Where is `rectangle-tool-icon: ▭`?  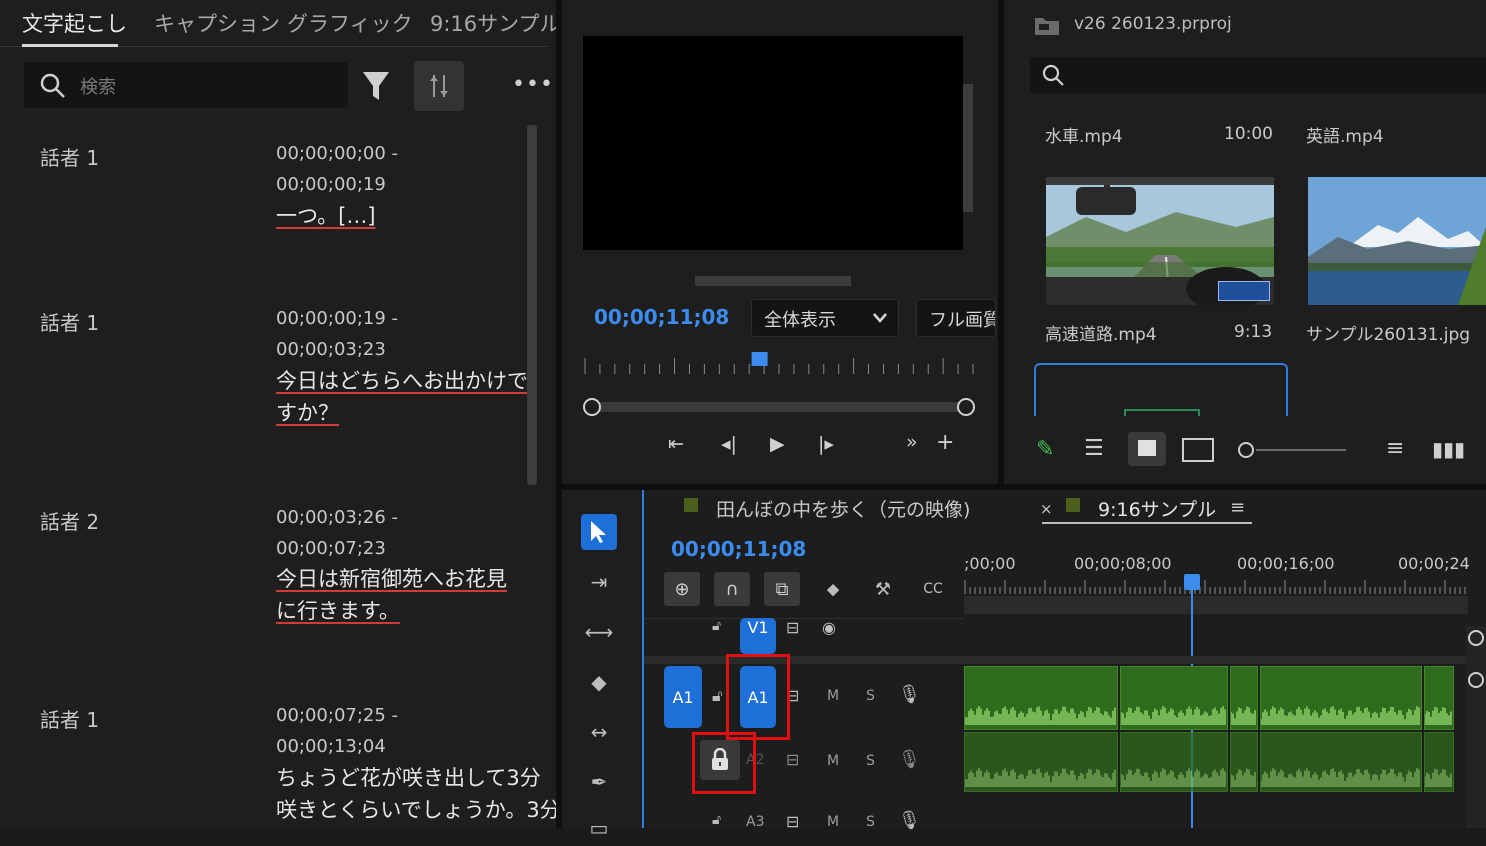 rectangle-tool-icon: ▭ is located at coordinates (599, 828).